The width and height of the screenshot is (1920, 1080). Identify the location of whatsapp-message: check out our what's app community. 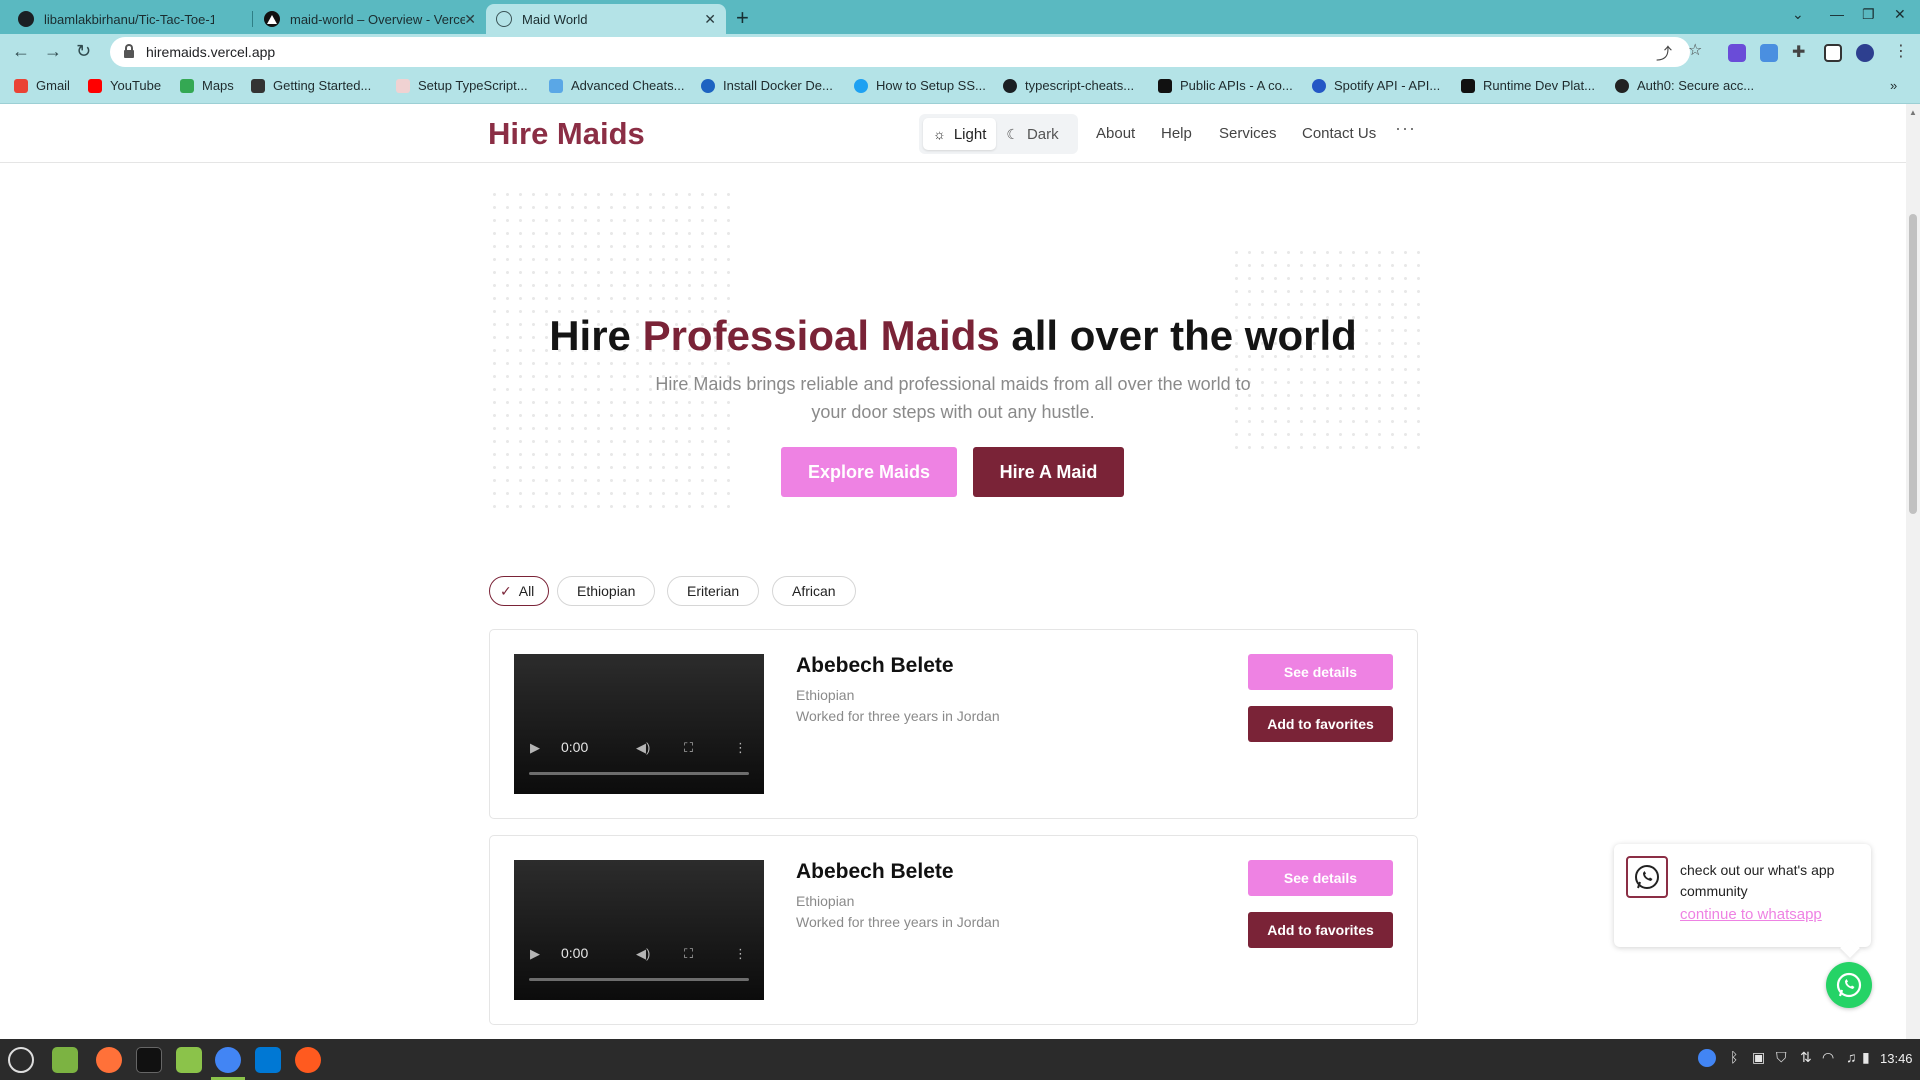
(1757, 880).